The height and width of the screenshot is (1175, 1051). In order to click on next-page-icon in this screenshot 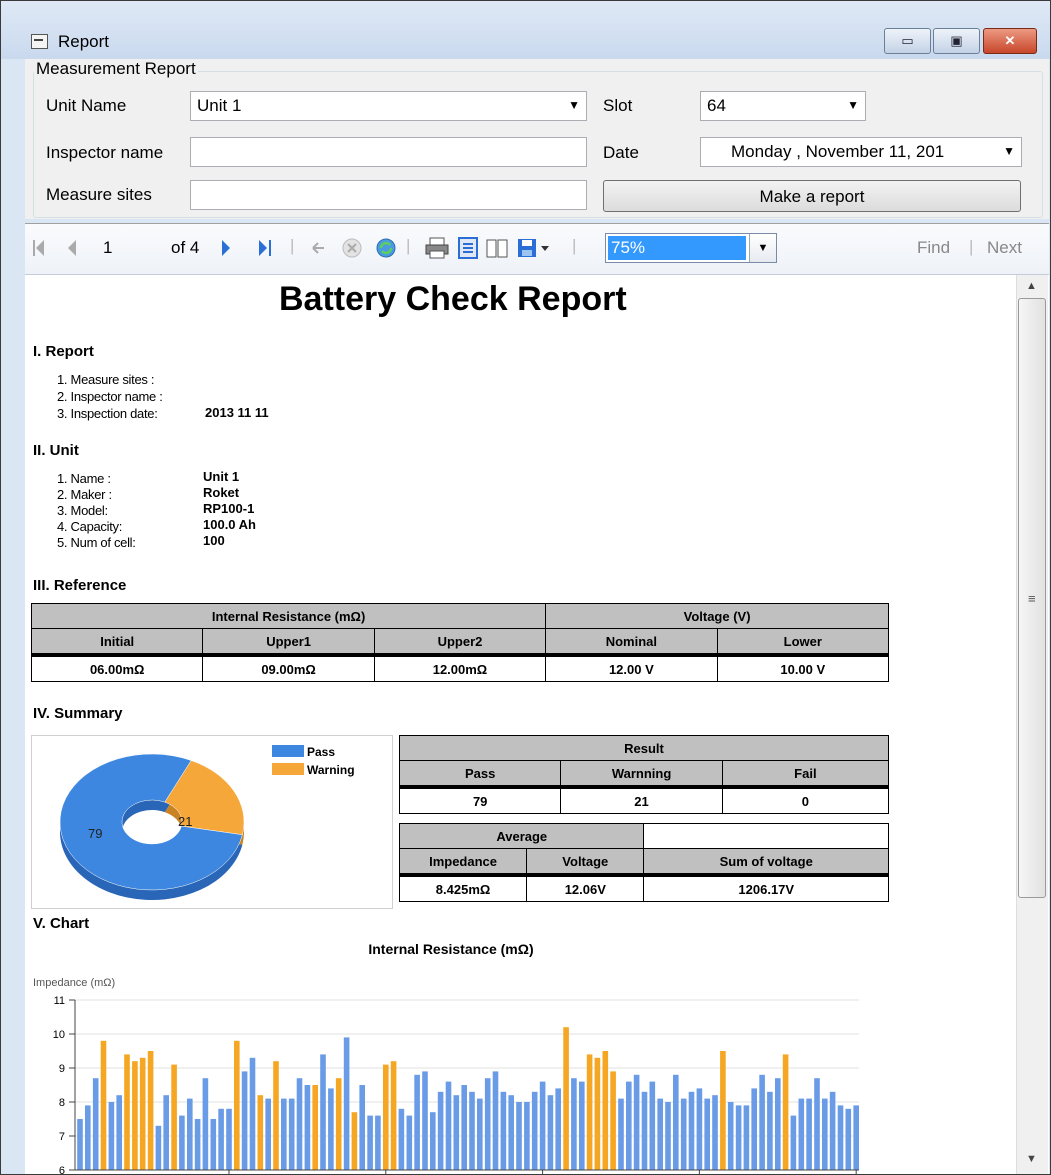, I will do `click(226, 248)`.